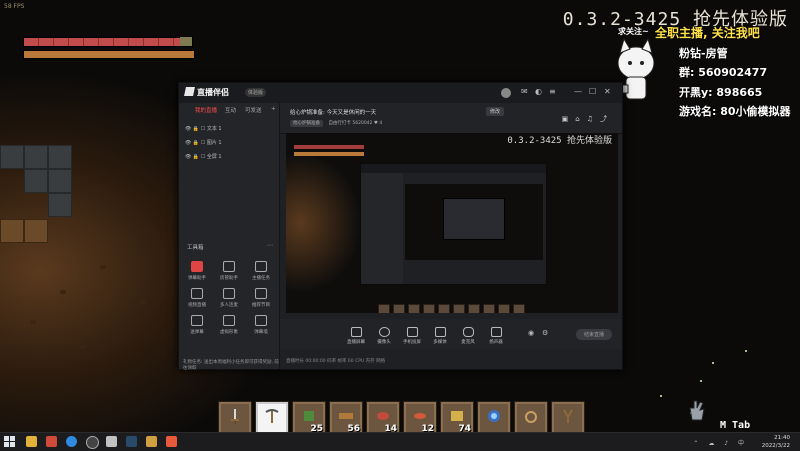 The width and height of the screenshot is (800, 451). Describe the element at coordinates (353, 428) in the screenshot. I see `slot-count: 56` at that location.